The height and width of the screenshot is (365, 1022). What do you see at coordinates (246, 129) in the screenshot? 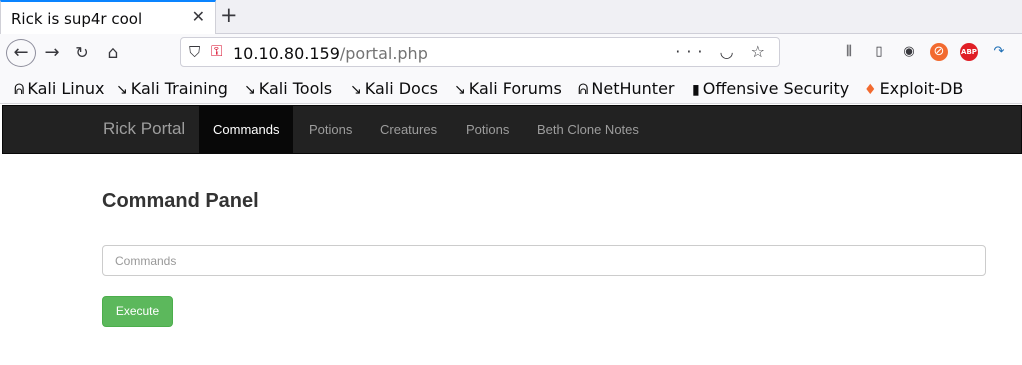
I see `nav-commands: Commands` at bounding box center [246, 129].